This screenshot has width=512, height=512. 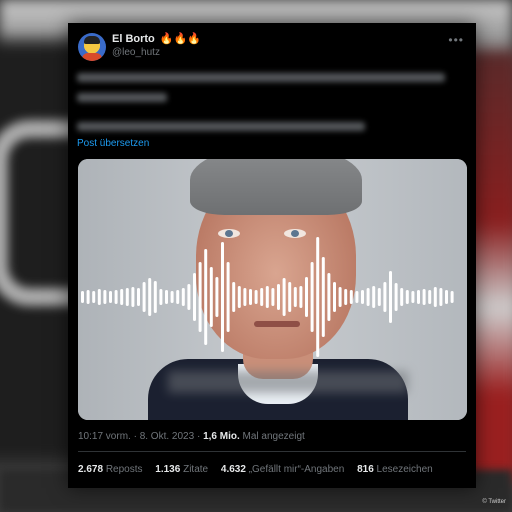 What do you see at coordinates (180, 39) in the screenshot?
I see `fire-emoji: 🔥🔥🔥` at bounding box center [180, 39].